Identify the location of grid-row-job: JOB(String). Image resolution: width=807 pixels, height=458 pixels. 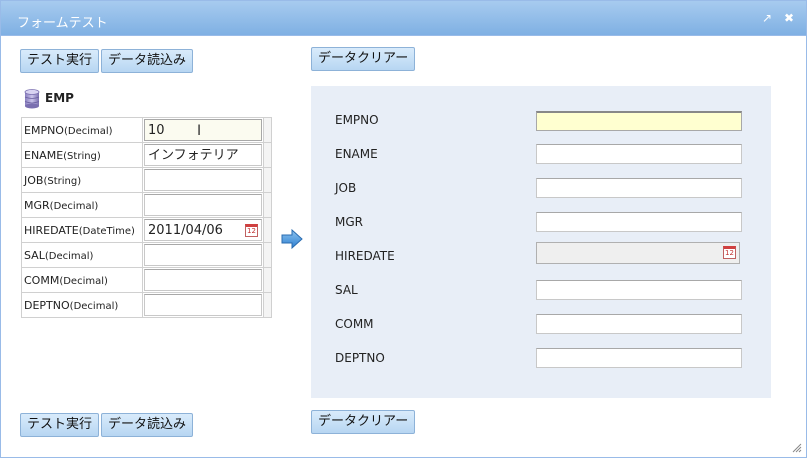
(146, 180).